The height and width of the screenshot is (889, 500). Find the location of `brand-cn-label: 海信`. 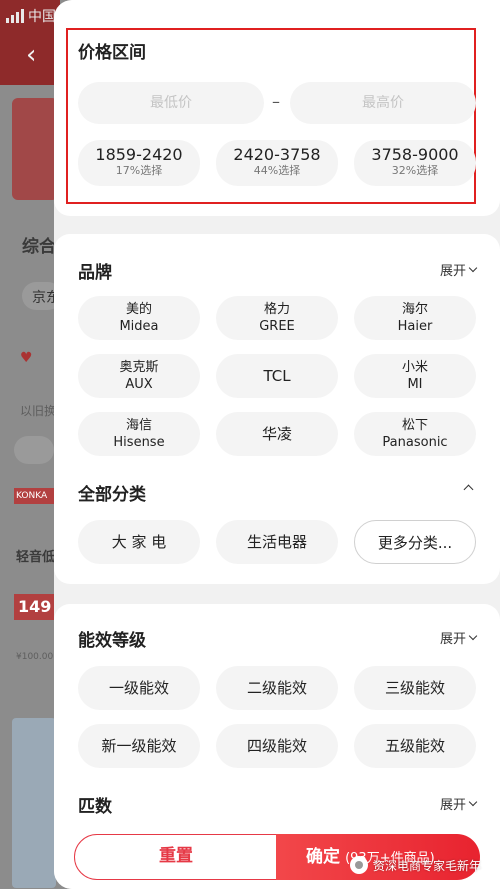

brand-cn-label: 海信 is located at coordinates (138, 425).